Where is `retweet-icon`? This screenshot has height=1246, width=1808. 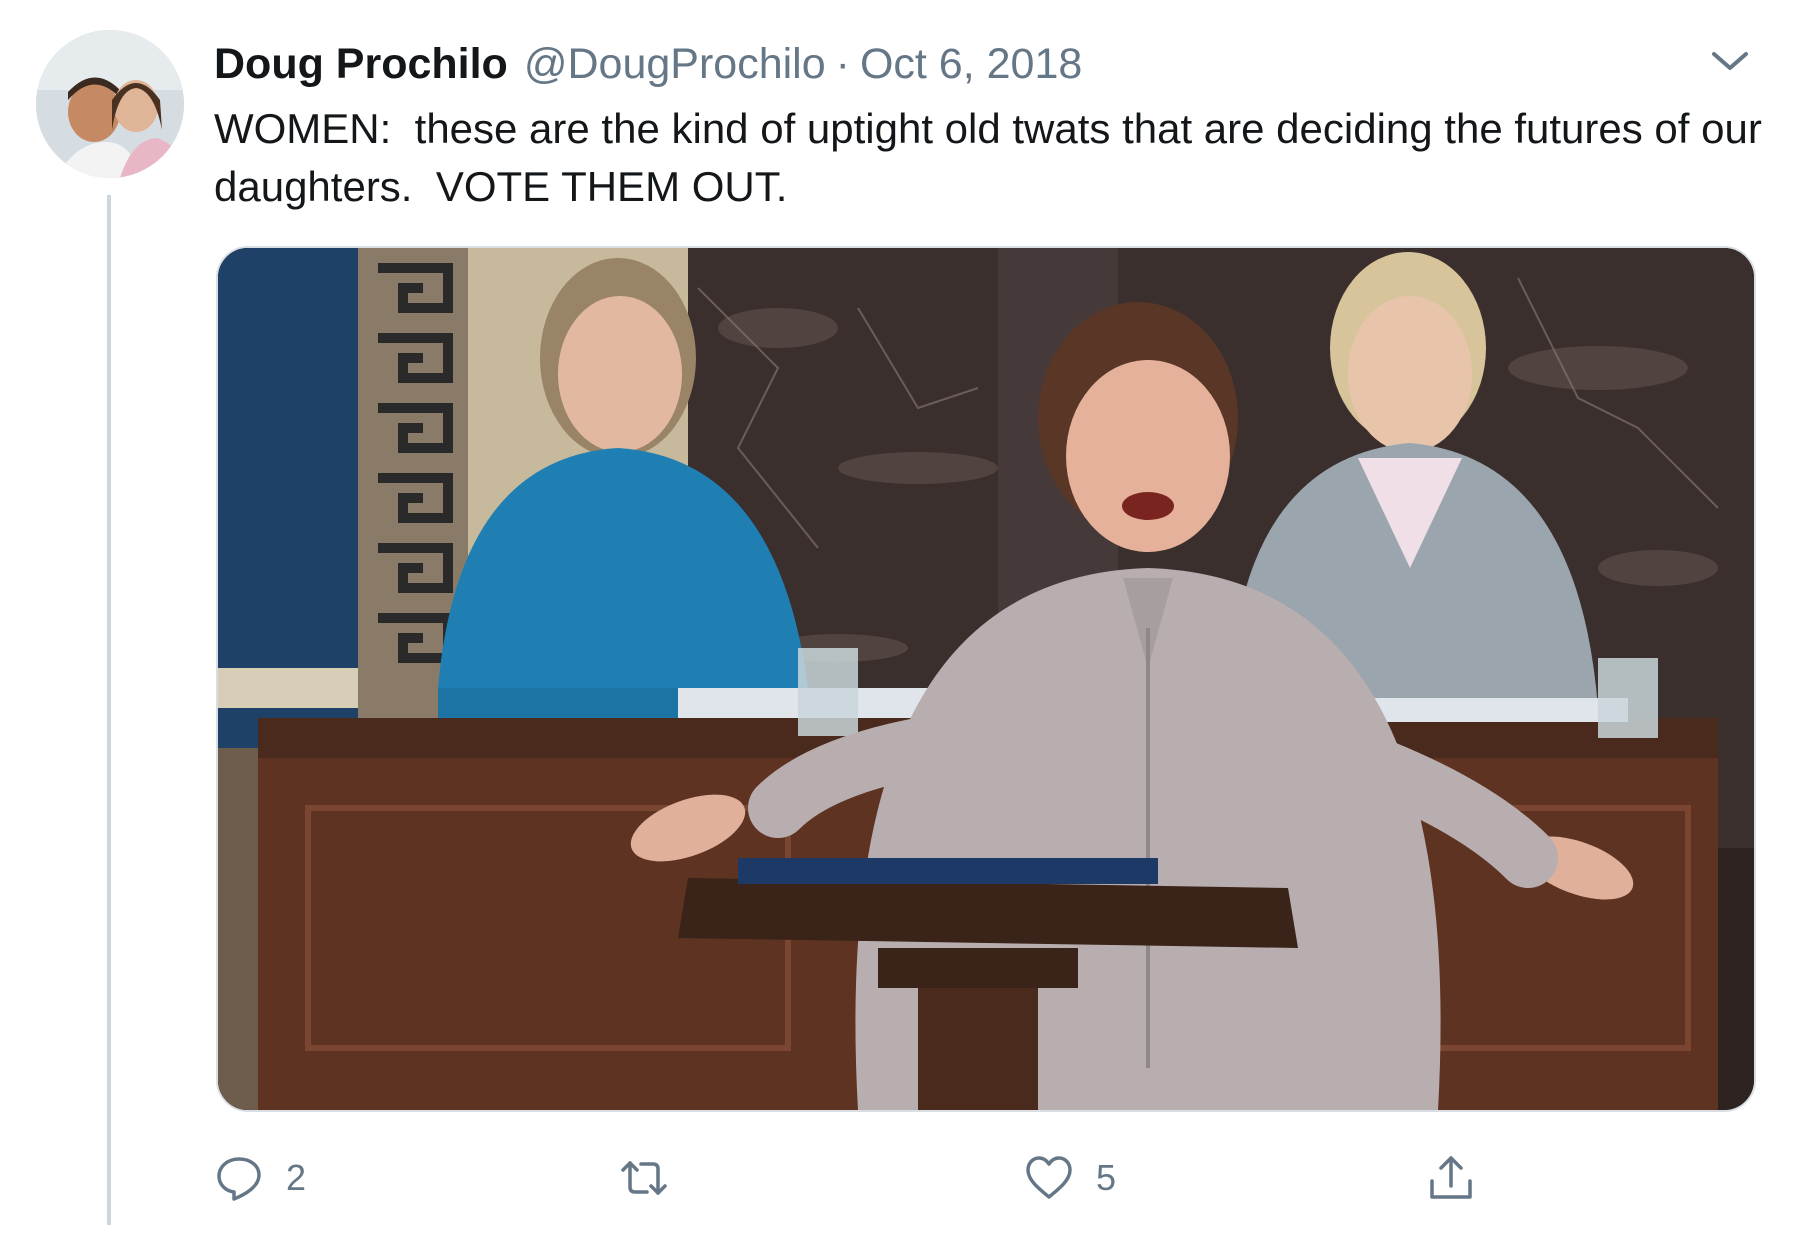
retweet-icon is located at coordinates (644, 1178).